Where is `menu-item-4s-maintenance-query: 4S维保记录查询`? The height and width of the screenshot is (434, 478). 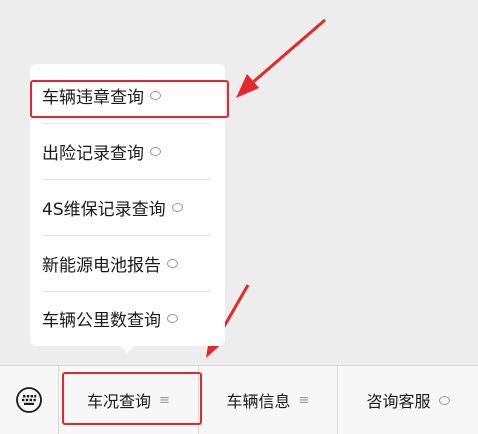
menu-item-4s-maintenance-query: 4S维保记录查询 is located at coordinates (126, 208).